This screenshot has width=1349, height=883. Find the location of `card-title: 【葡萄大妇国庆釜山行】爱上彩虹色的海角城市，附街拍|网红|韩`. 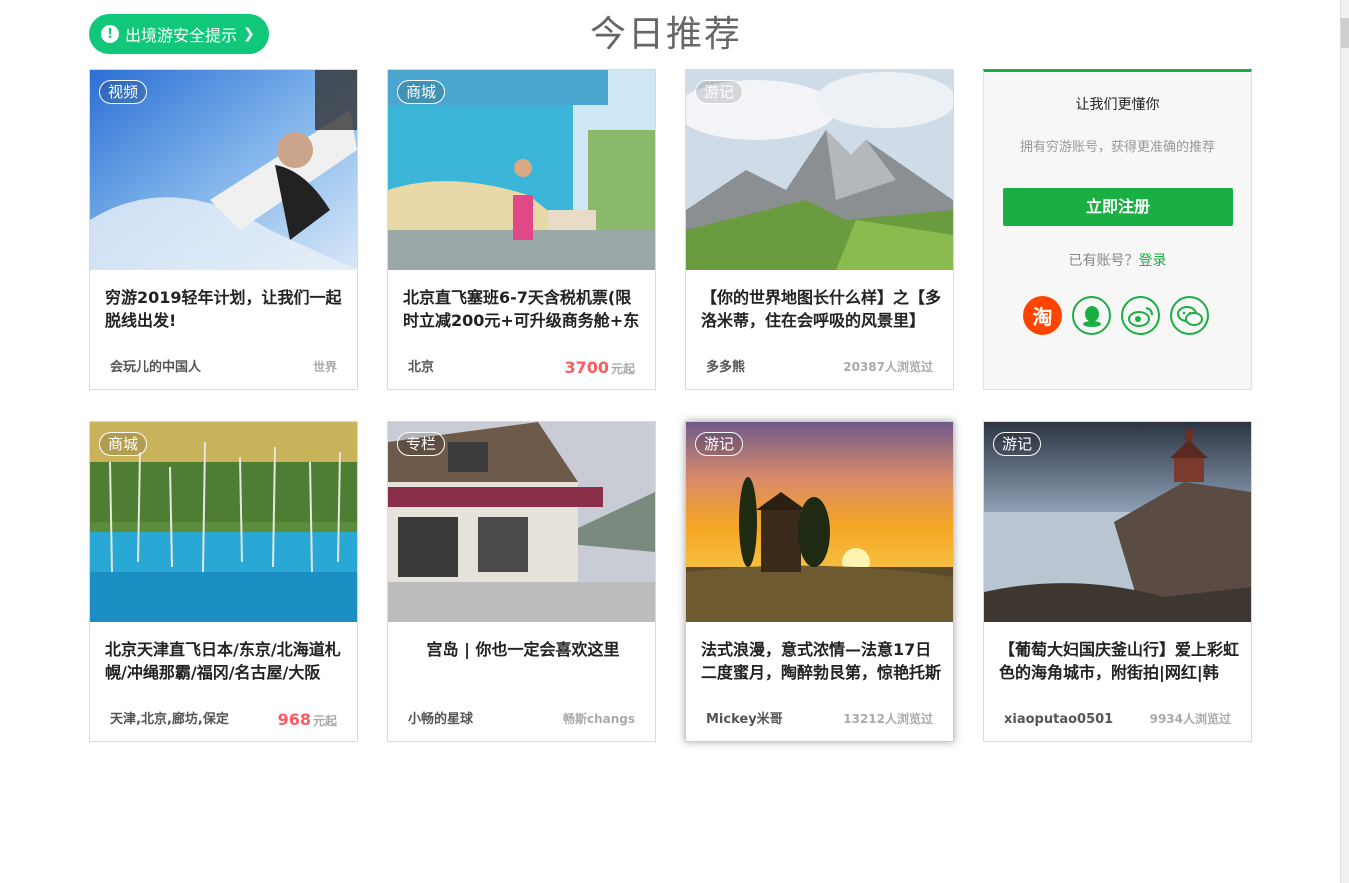

card-title: 【葡萄大妇国庆釜山行】爱上彩虹色的海角城市，附街拍|网红|韩 is located at coordinates (1119, 661).